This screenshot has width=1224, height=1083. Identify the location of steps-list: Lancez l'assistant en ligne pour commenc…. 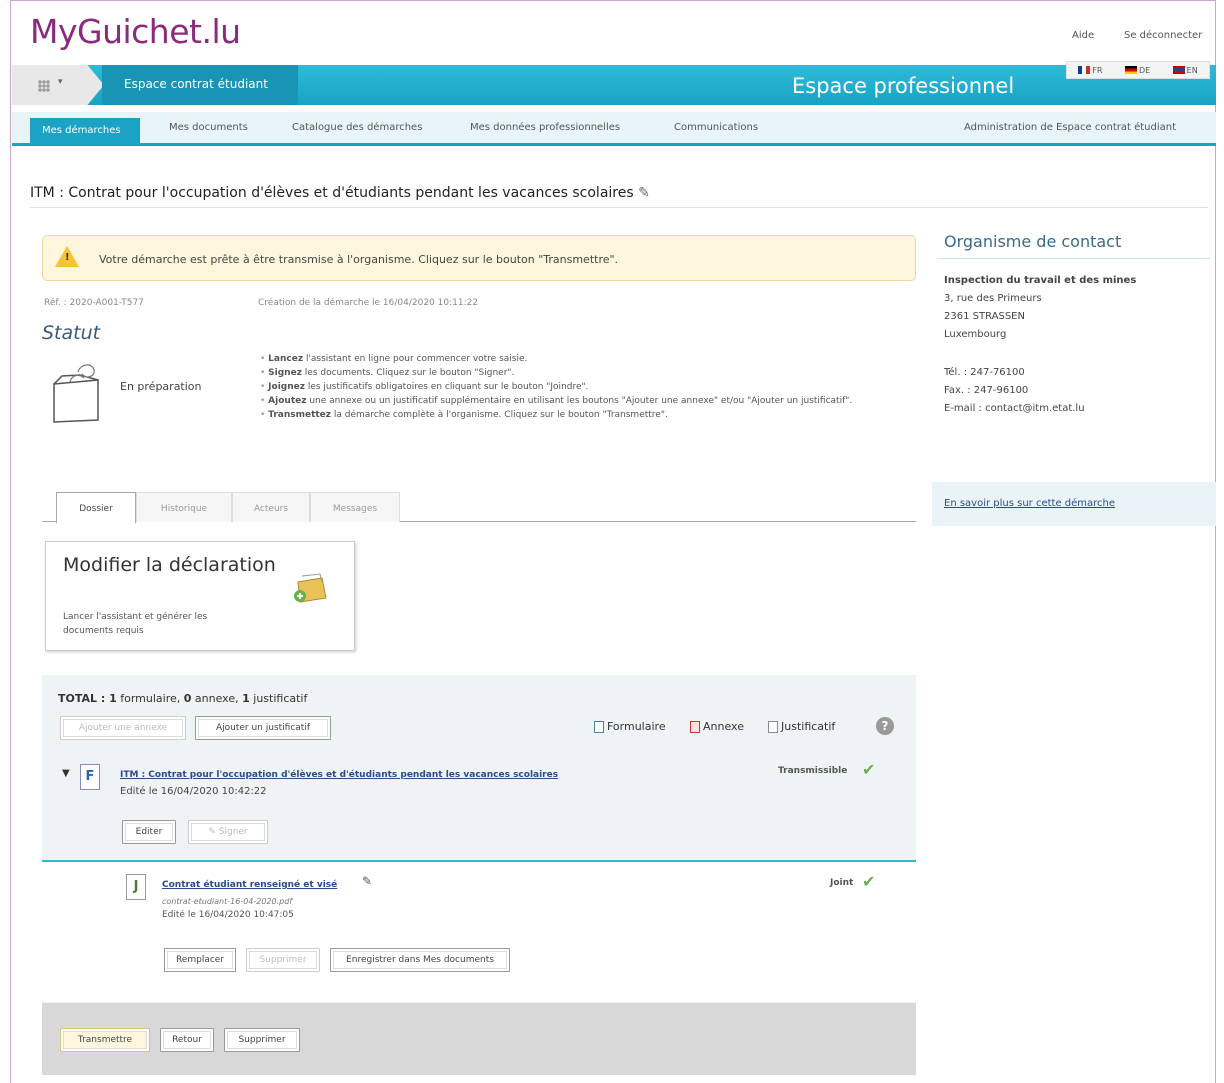
(587, 387).